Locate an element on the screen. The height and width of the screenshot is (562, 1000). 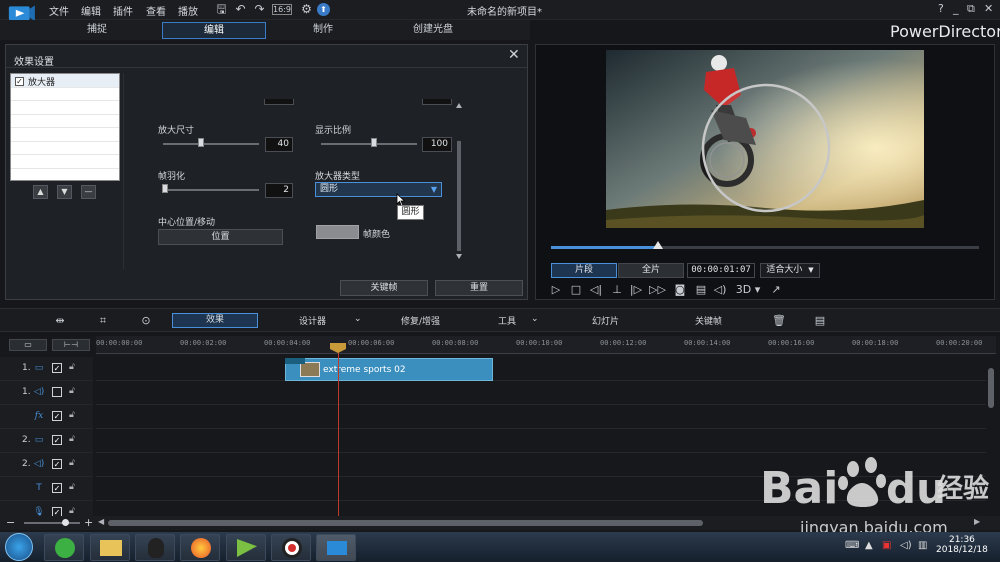
timeline-view-button: ▭ is located at coordinates (28, 345).